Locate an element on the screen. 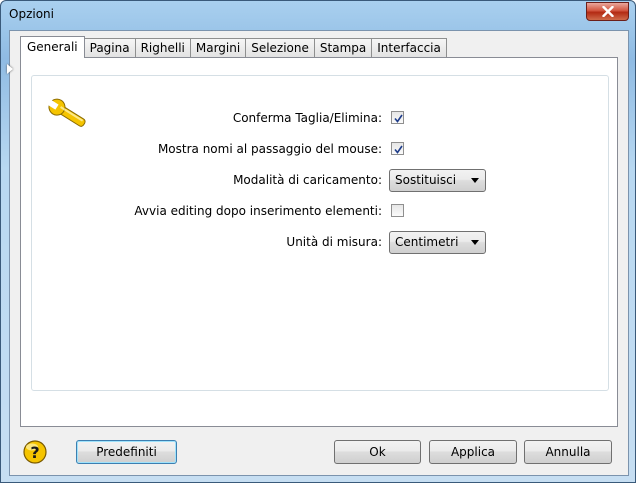 Image resolution: width=636 pixels, height=483 pixels. window-title: Opzioni is located at coordinates (31, 14).